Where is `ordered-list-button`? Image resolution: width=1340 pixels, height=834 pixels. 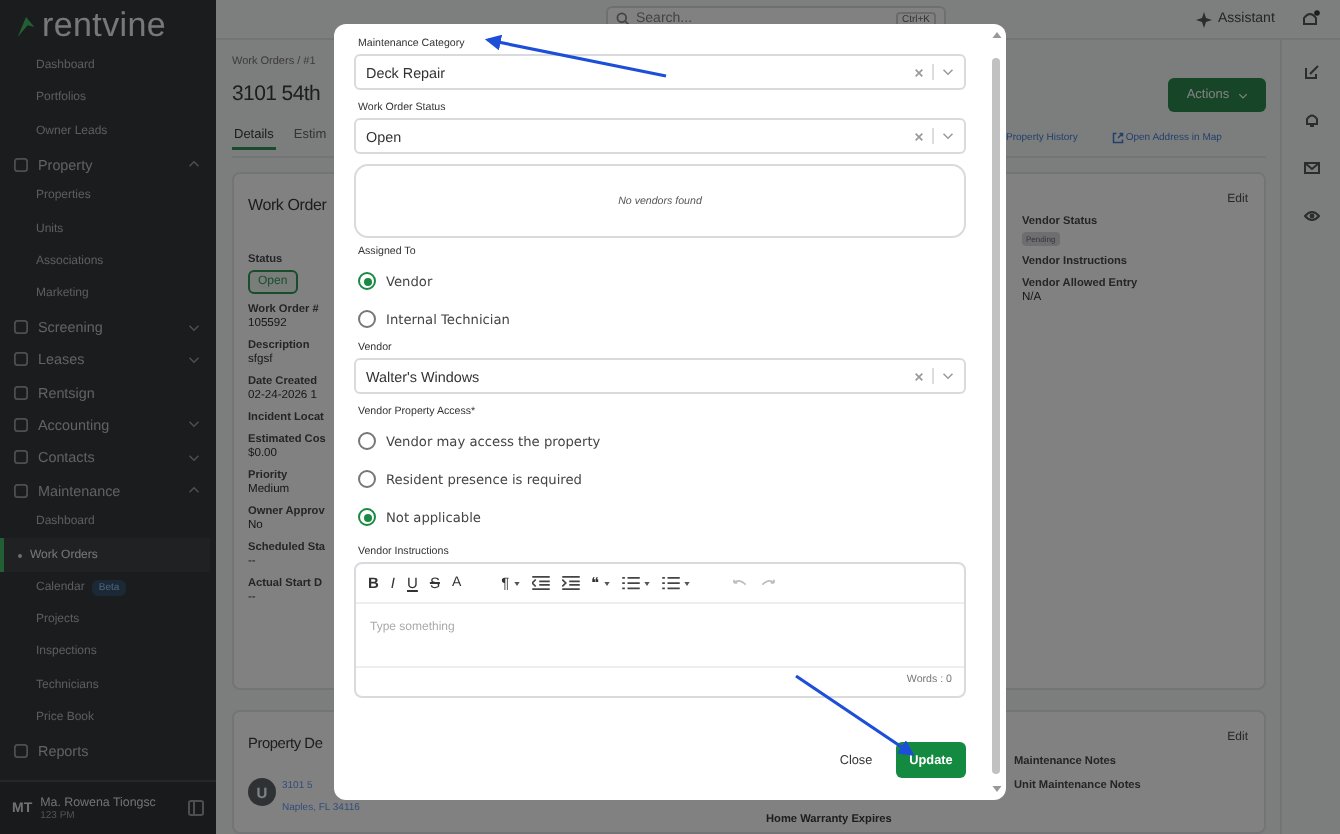 ordered-list-button is located at coordinates (635, 583).